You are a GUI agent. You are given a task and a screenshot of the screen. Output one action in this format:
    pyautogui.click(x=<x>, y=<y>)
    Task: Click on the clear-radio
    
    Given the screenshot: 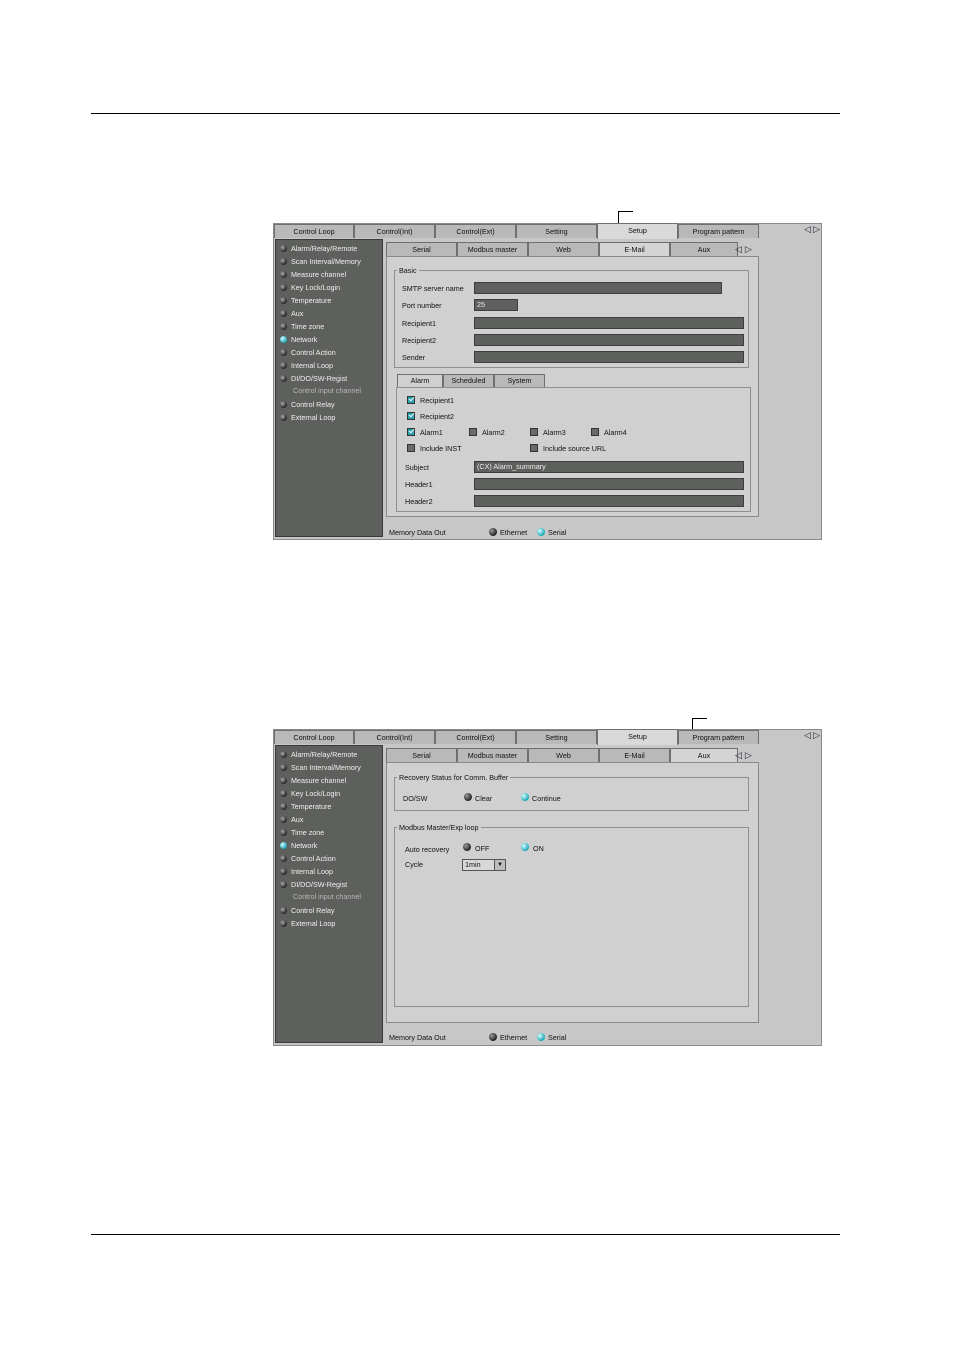 What is the action you would take?
    pyautogui.click(x=468, y=797)
    